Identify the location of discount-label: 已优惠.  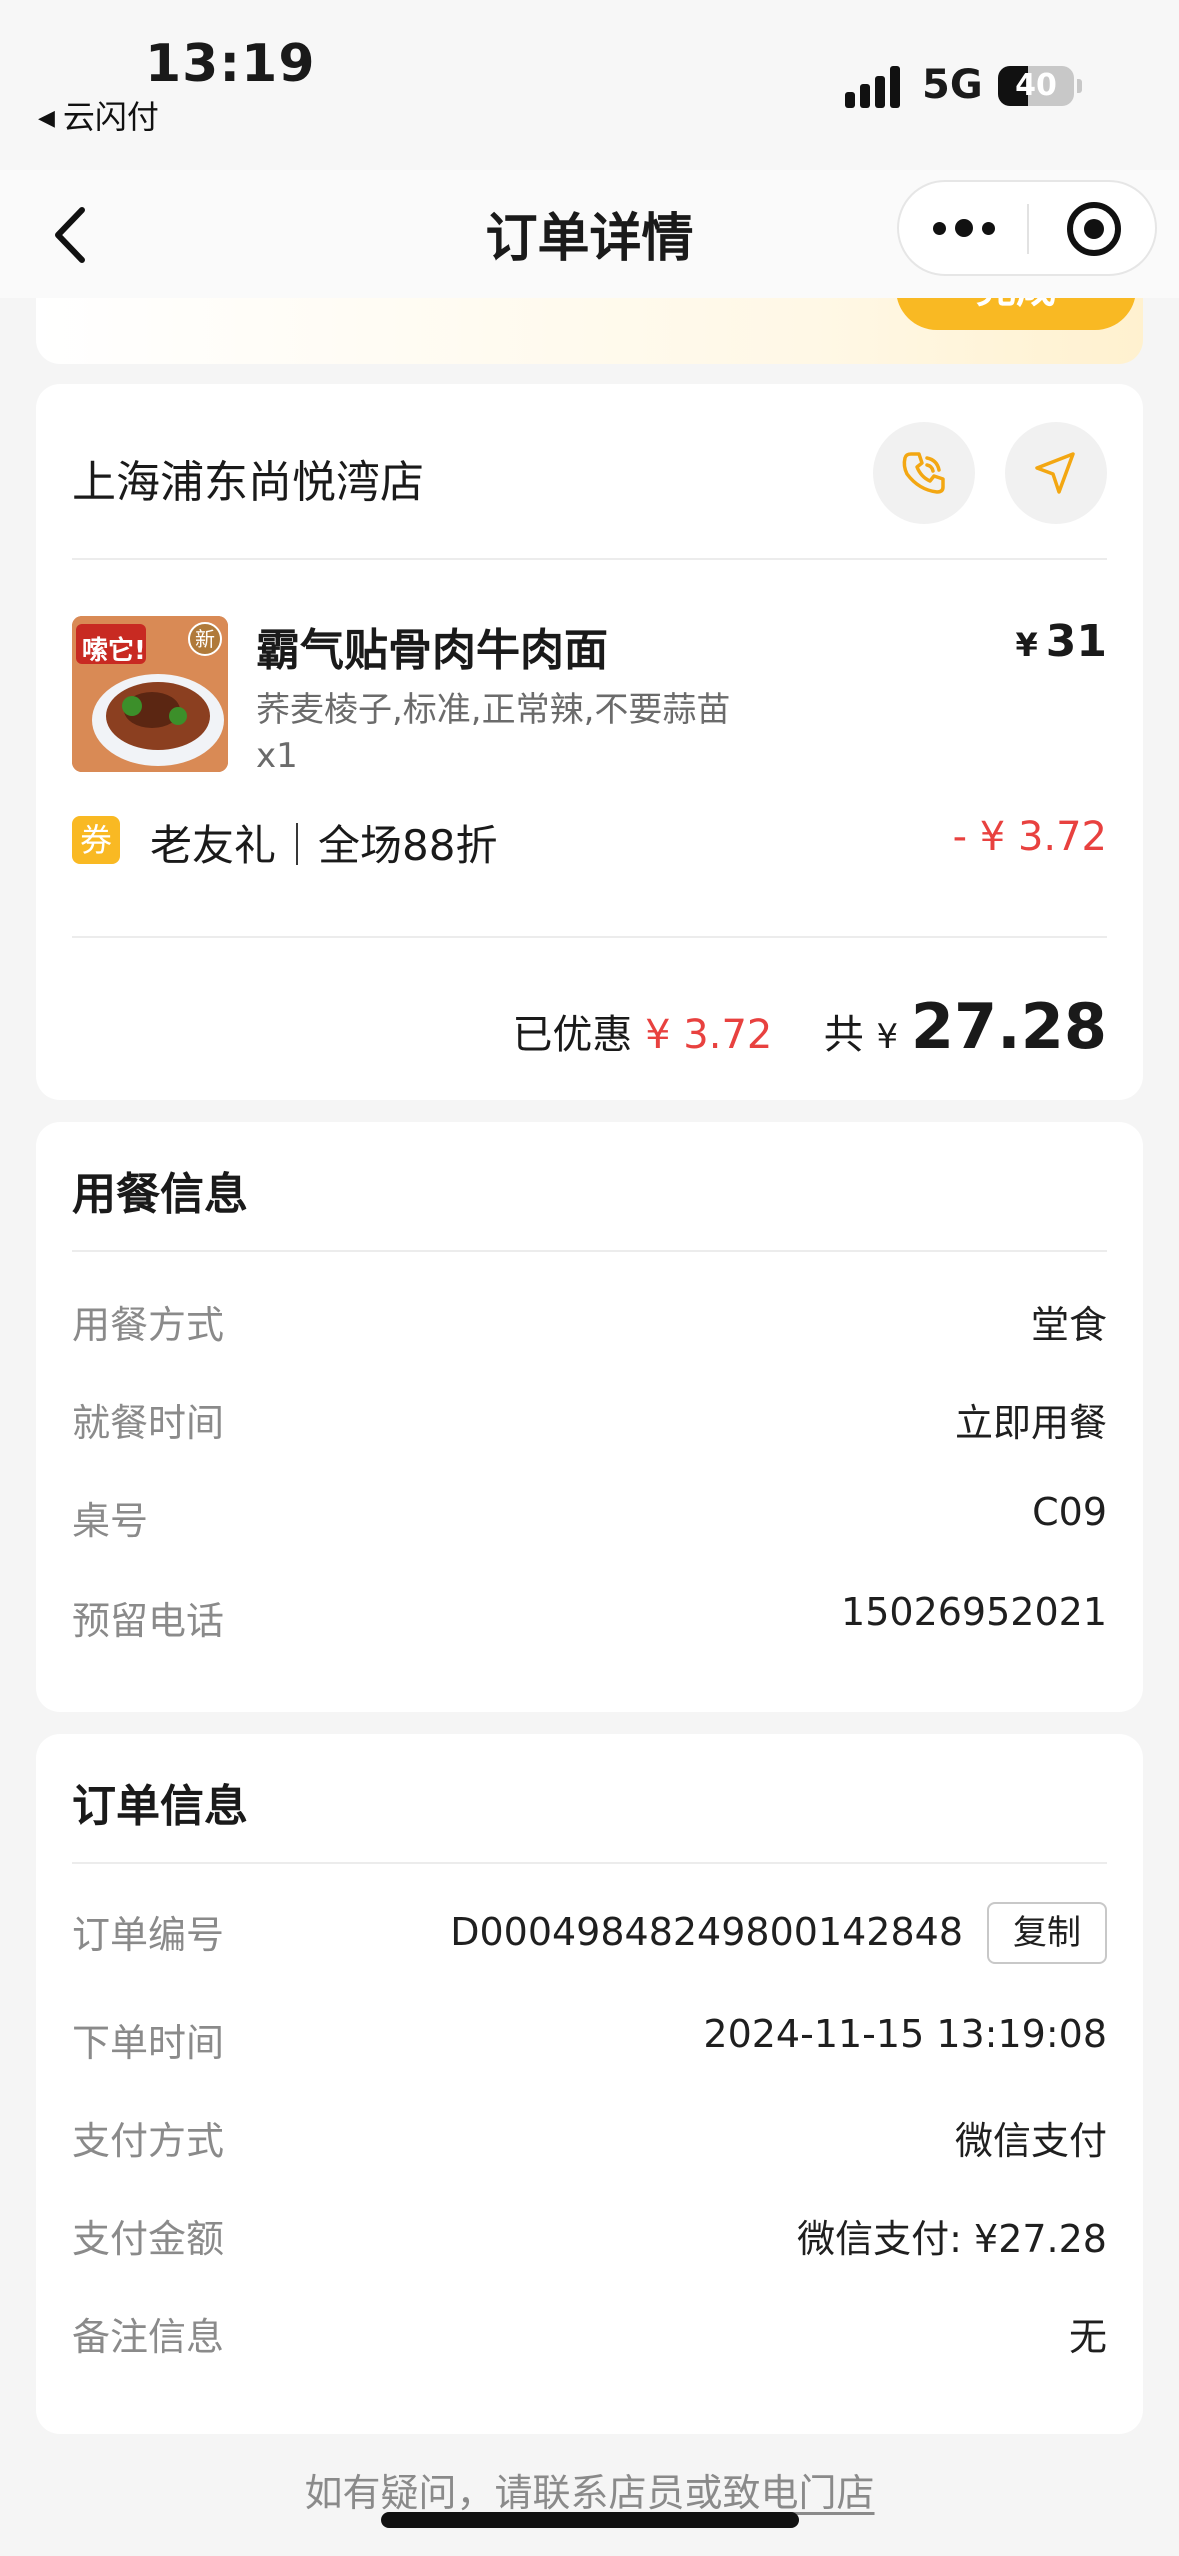
(572, 1035).